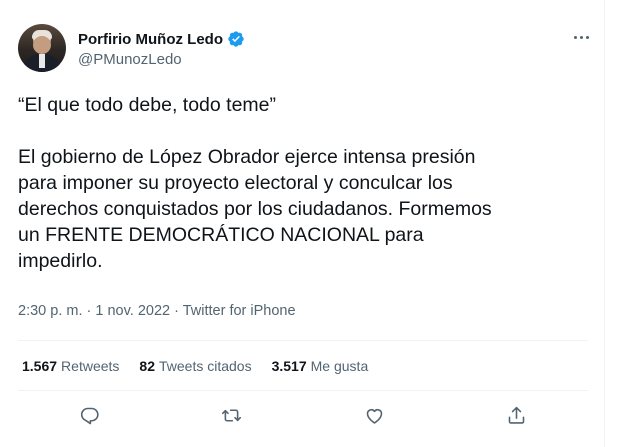 This screenshot has height=447, width=619. Describe the element at coordinates (205, 366) in the screenshot. I see `quotes-label: Tweets citados` at that location.